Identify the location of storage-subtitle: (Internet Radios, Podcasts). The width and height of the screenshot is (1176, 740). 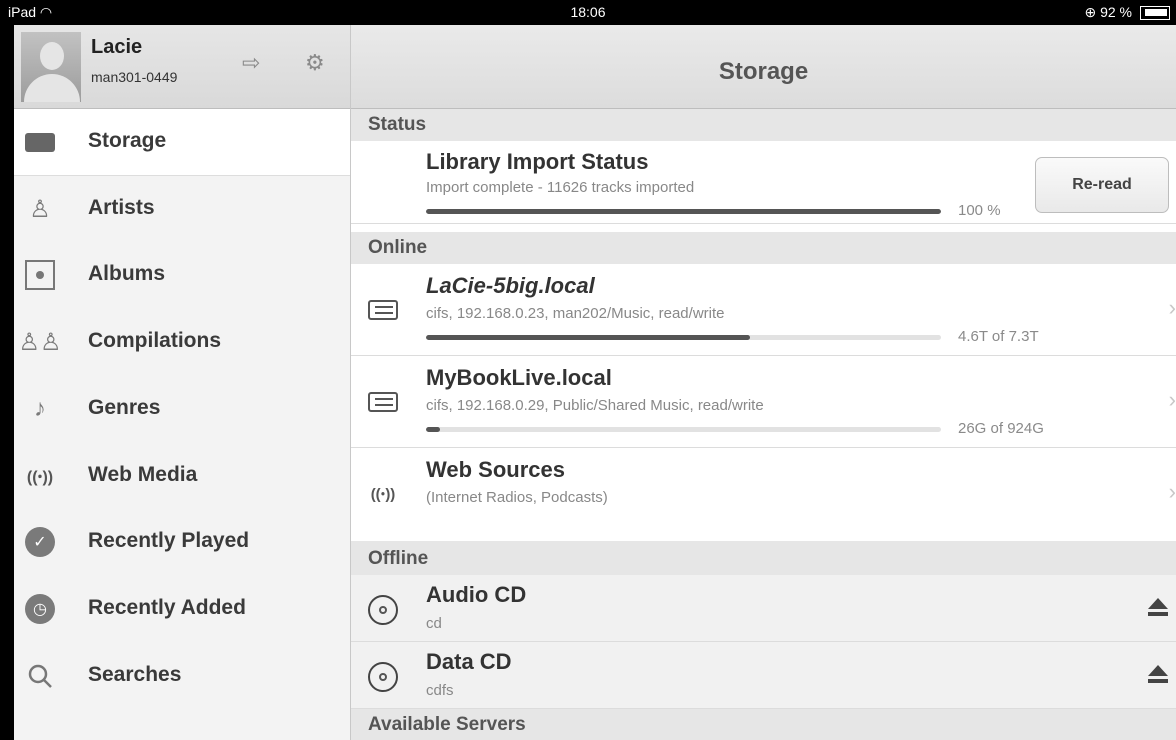
(517, 497).